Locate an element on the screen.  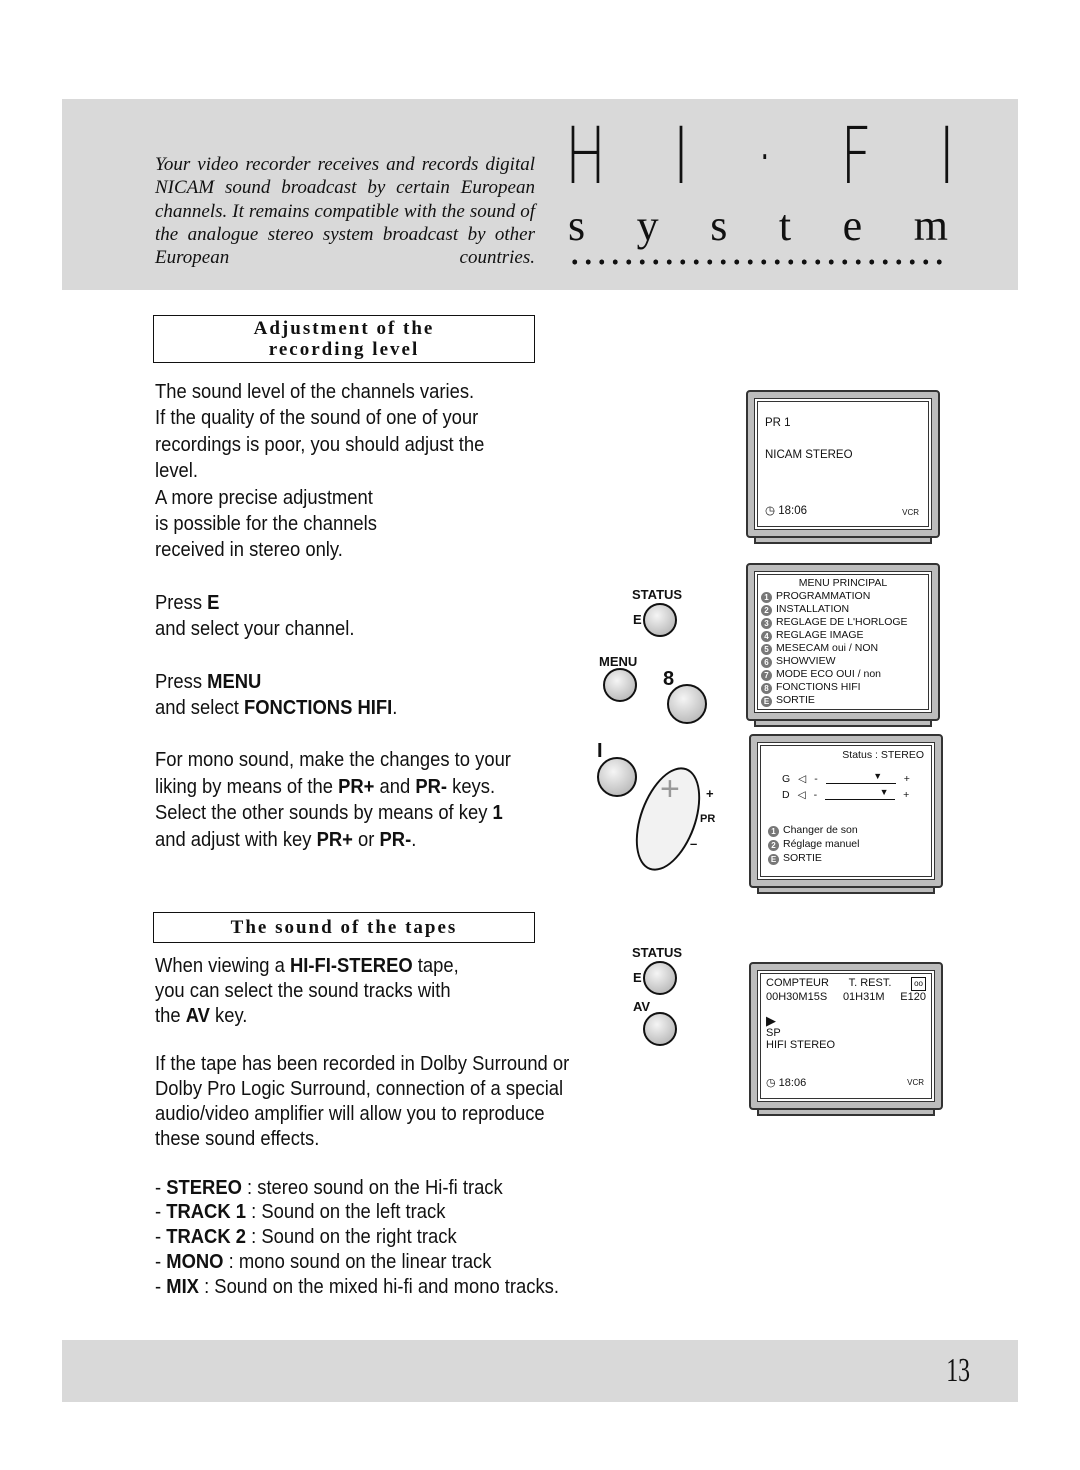
left-level-slider: ▼ is located at coordinates (860, 777).